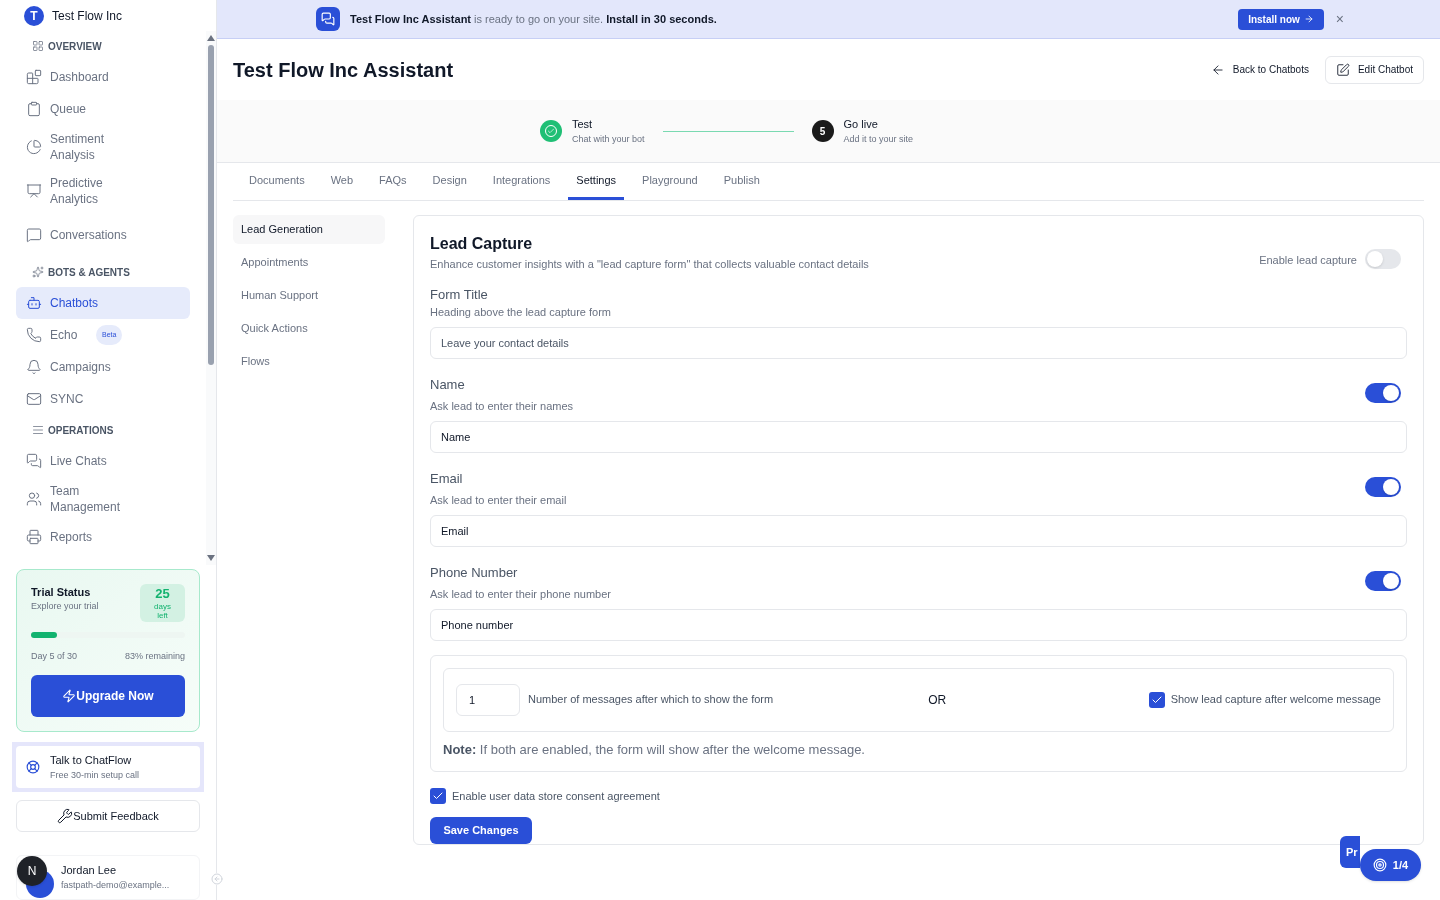  Describe the element at coordinates (103, 399) in the screenshot. I see `sidebar-item: SYNC` at that location.